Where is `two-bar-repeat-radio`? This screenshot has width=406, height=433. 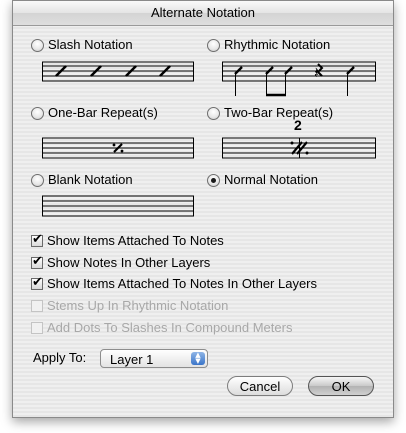 two-bar-repeat-radio is located at coordinates (213, 113).